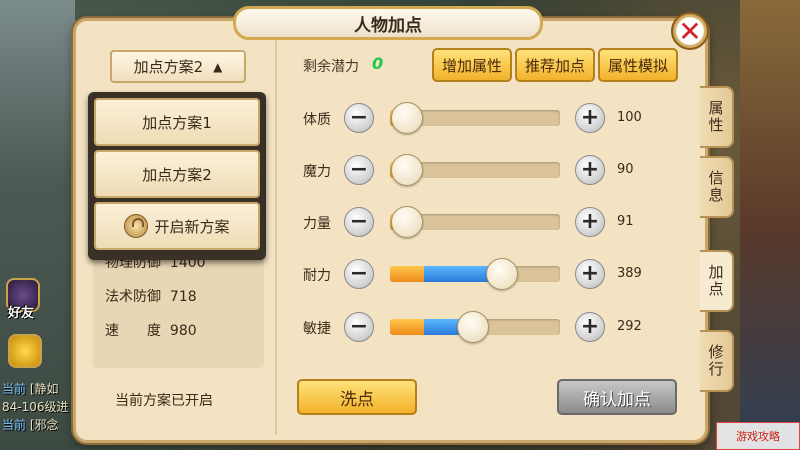 The height and width of the screenshot is (450, 800). What do you see at coordinates (317, 329) in the screenshot?
I see `attribute-label: 敏捷` at bounding box center [317, 329].